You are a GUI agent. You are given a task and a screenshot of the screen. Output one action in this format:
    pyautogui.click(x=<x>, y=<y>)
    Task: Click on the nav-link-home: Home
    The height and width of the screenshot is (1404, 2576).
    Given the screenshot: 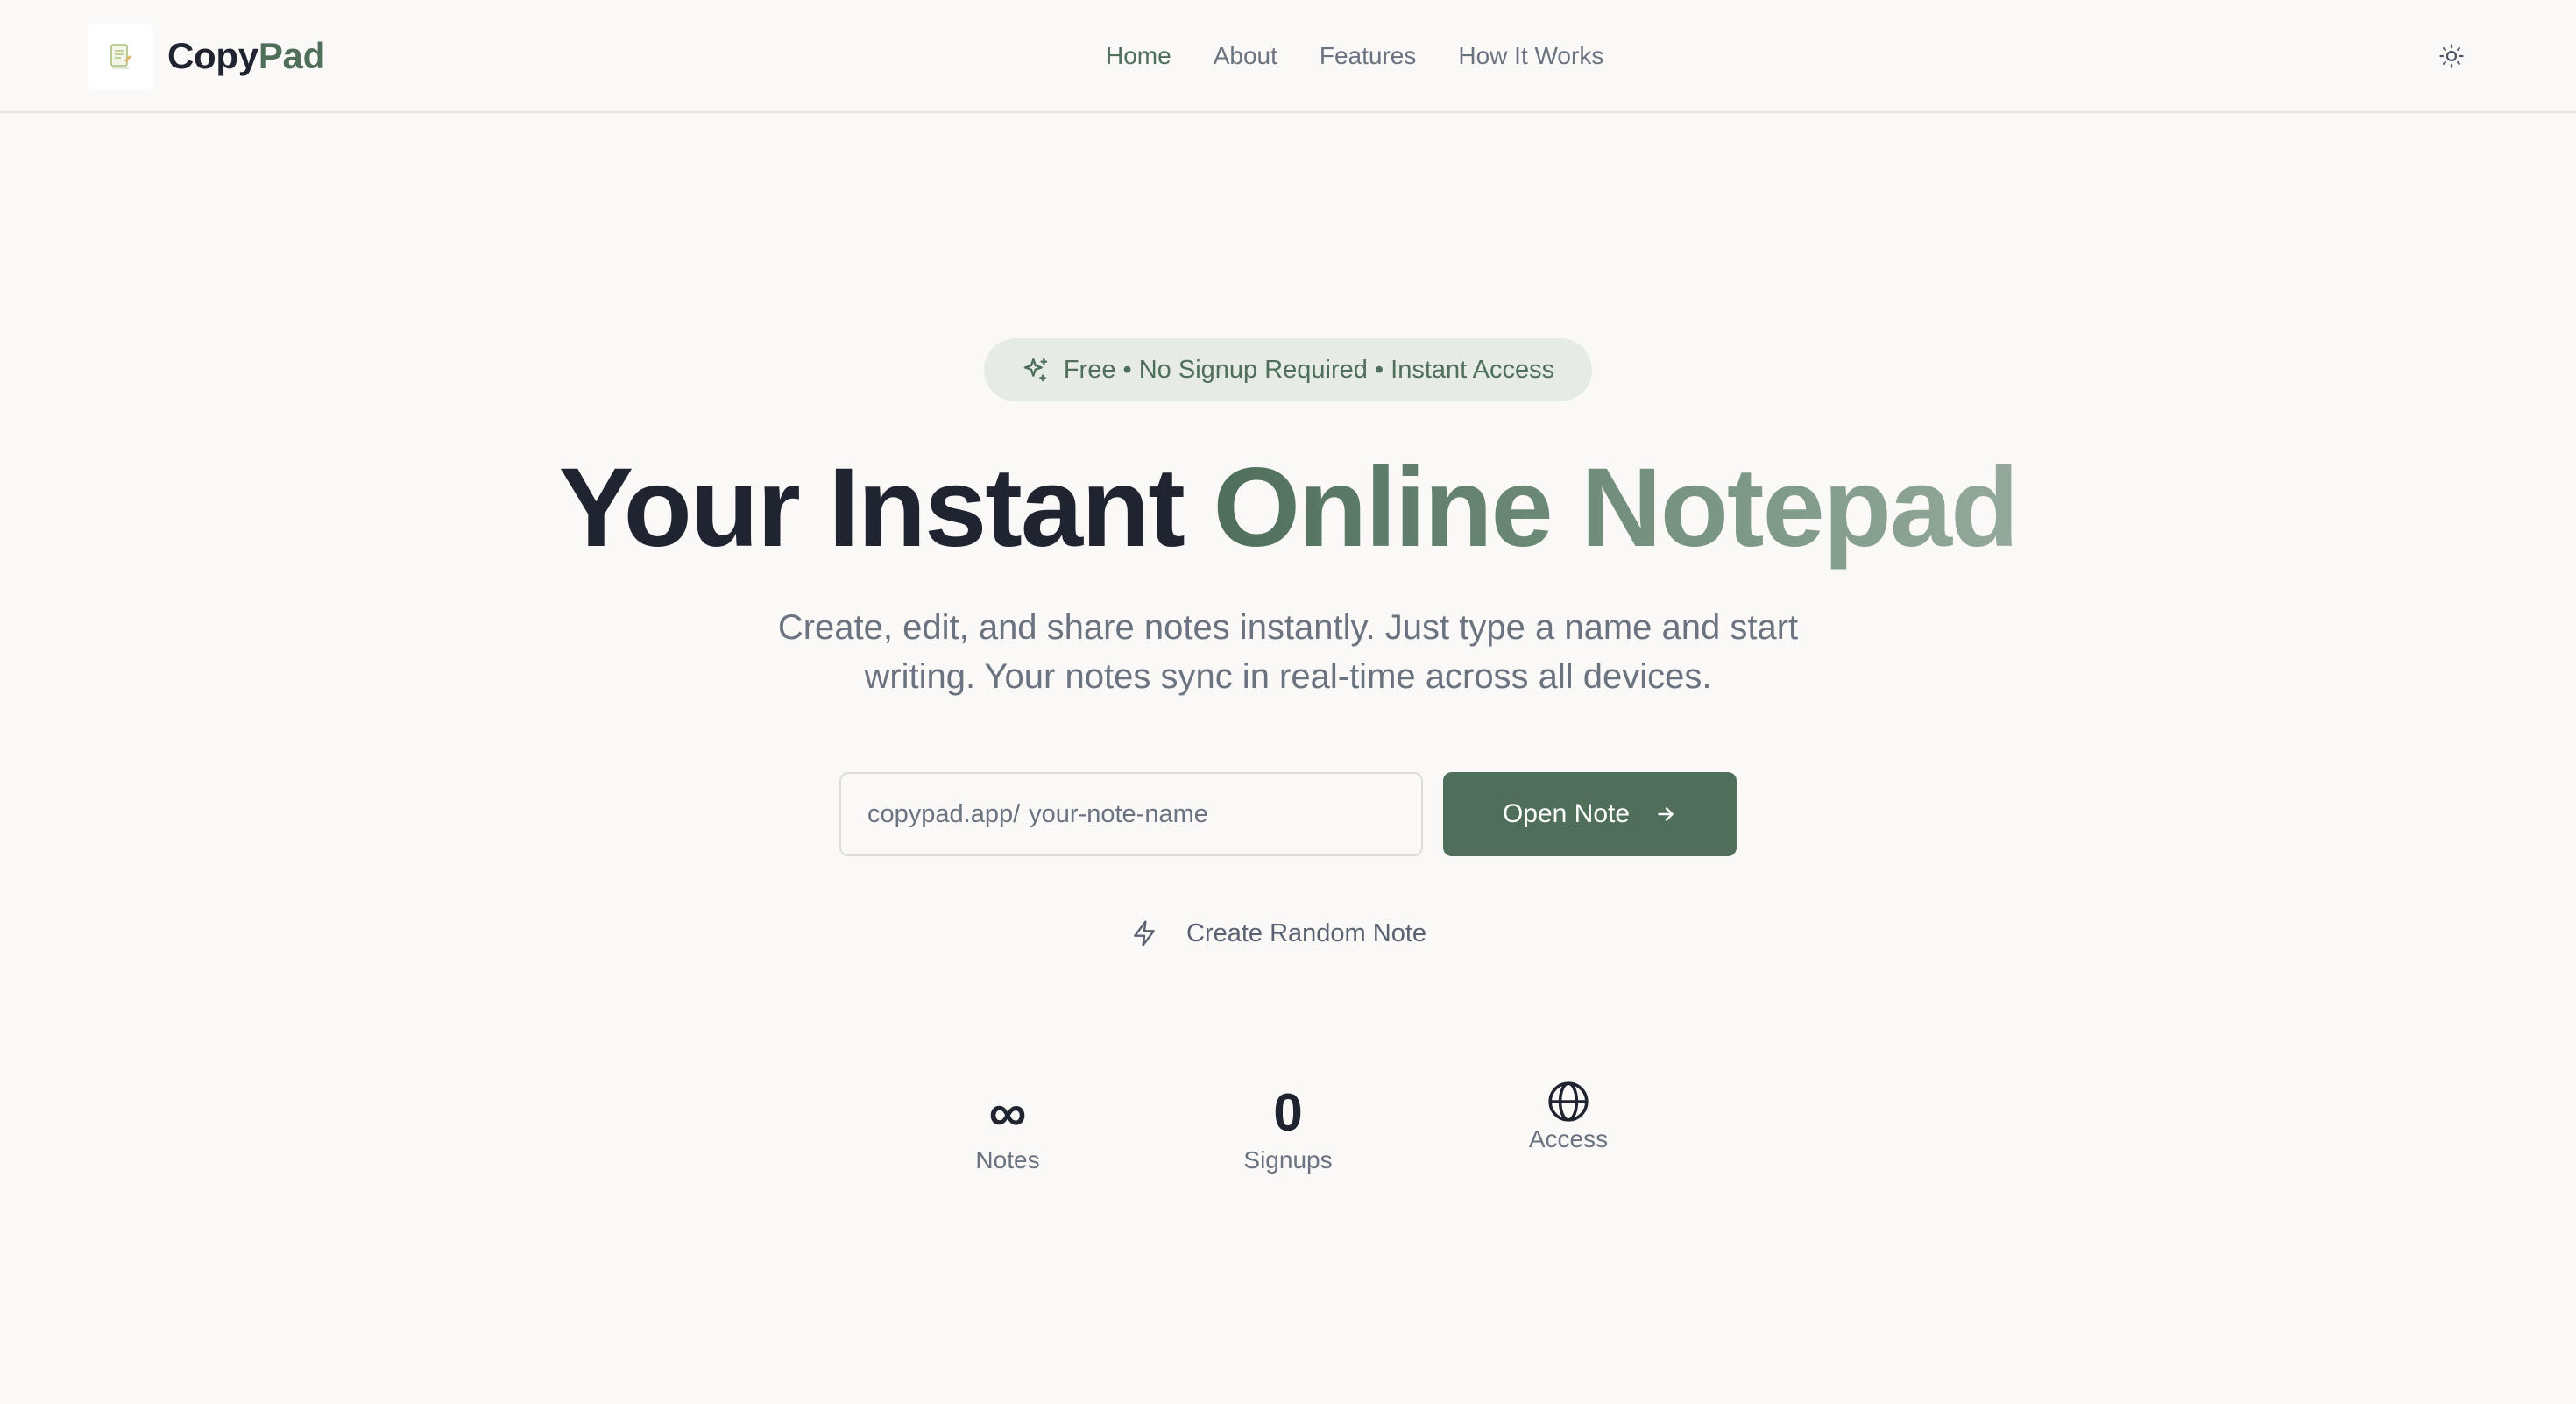 What is the action you would take?
    pyautogui.click(x=1138, y=56)
    